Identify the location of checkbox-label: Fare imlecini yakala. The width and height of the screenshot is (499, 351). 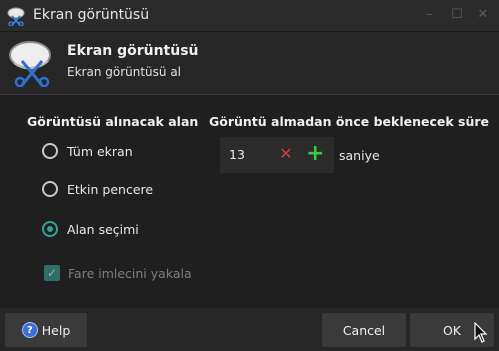
(130, 273).